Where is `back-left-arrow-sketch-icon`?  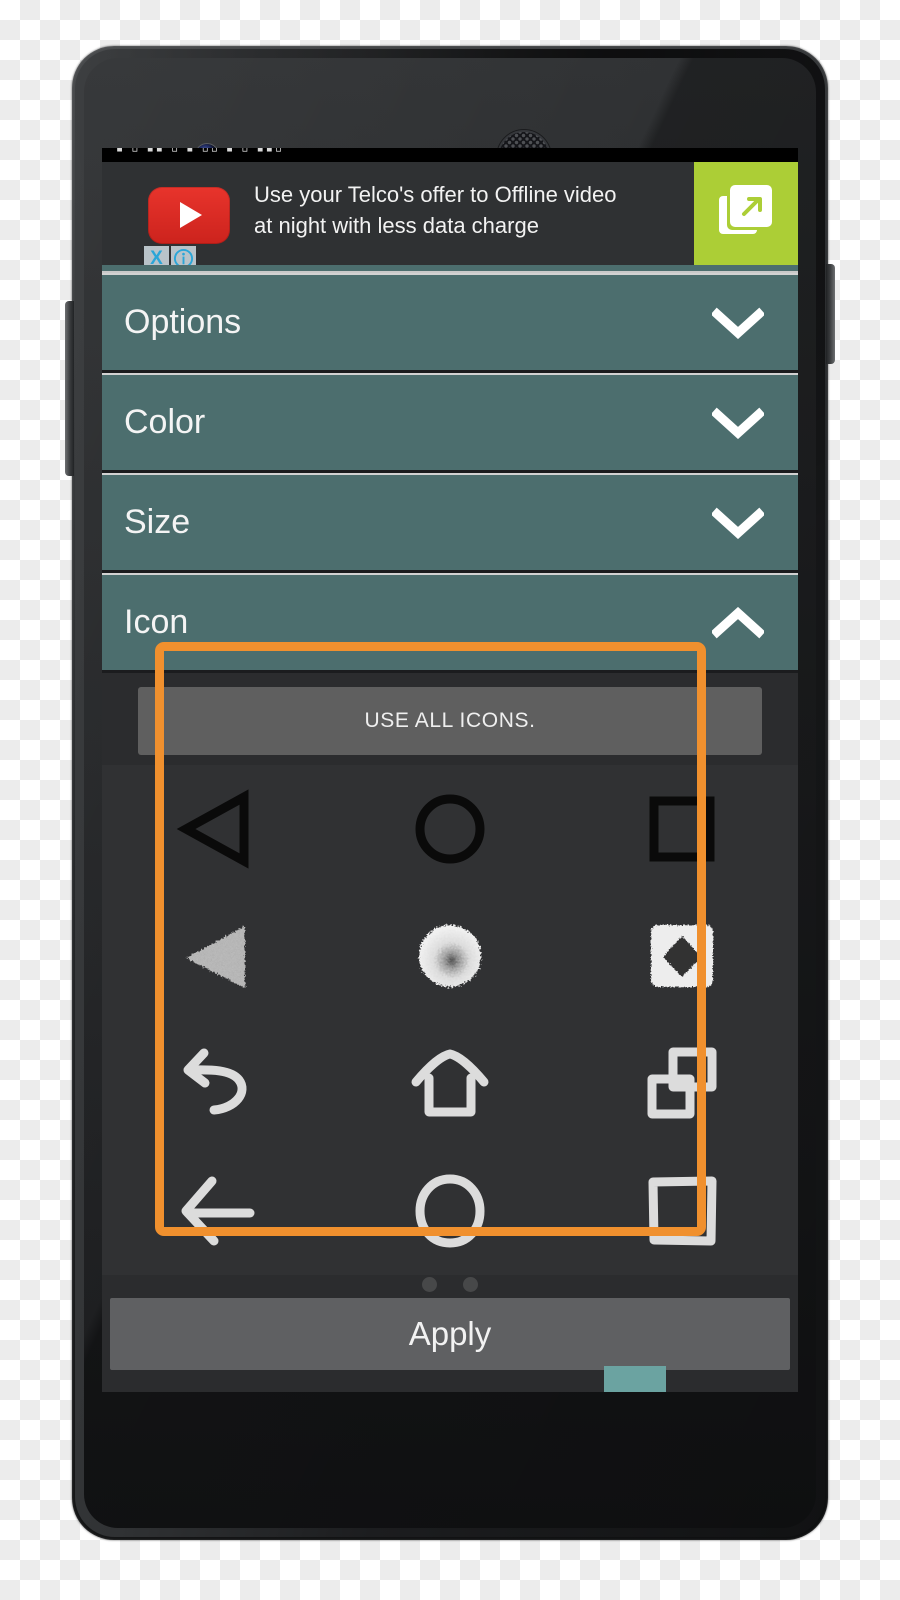 back-left-arrow-sketch-icon is located at coordinates (218, 1211).